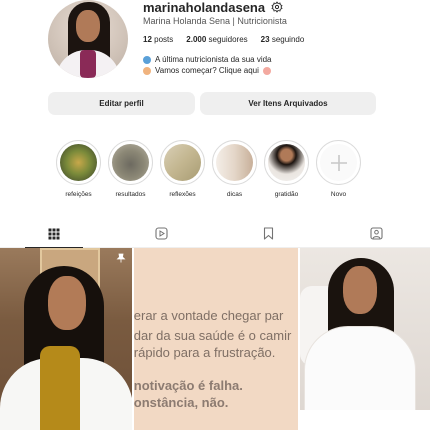  What do you see at coordinates (212, 335) in the screenshot?
I see `quote-line-2: dar da sua saúde é o camir` at bounding box center [212, 335].